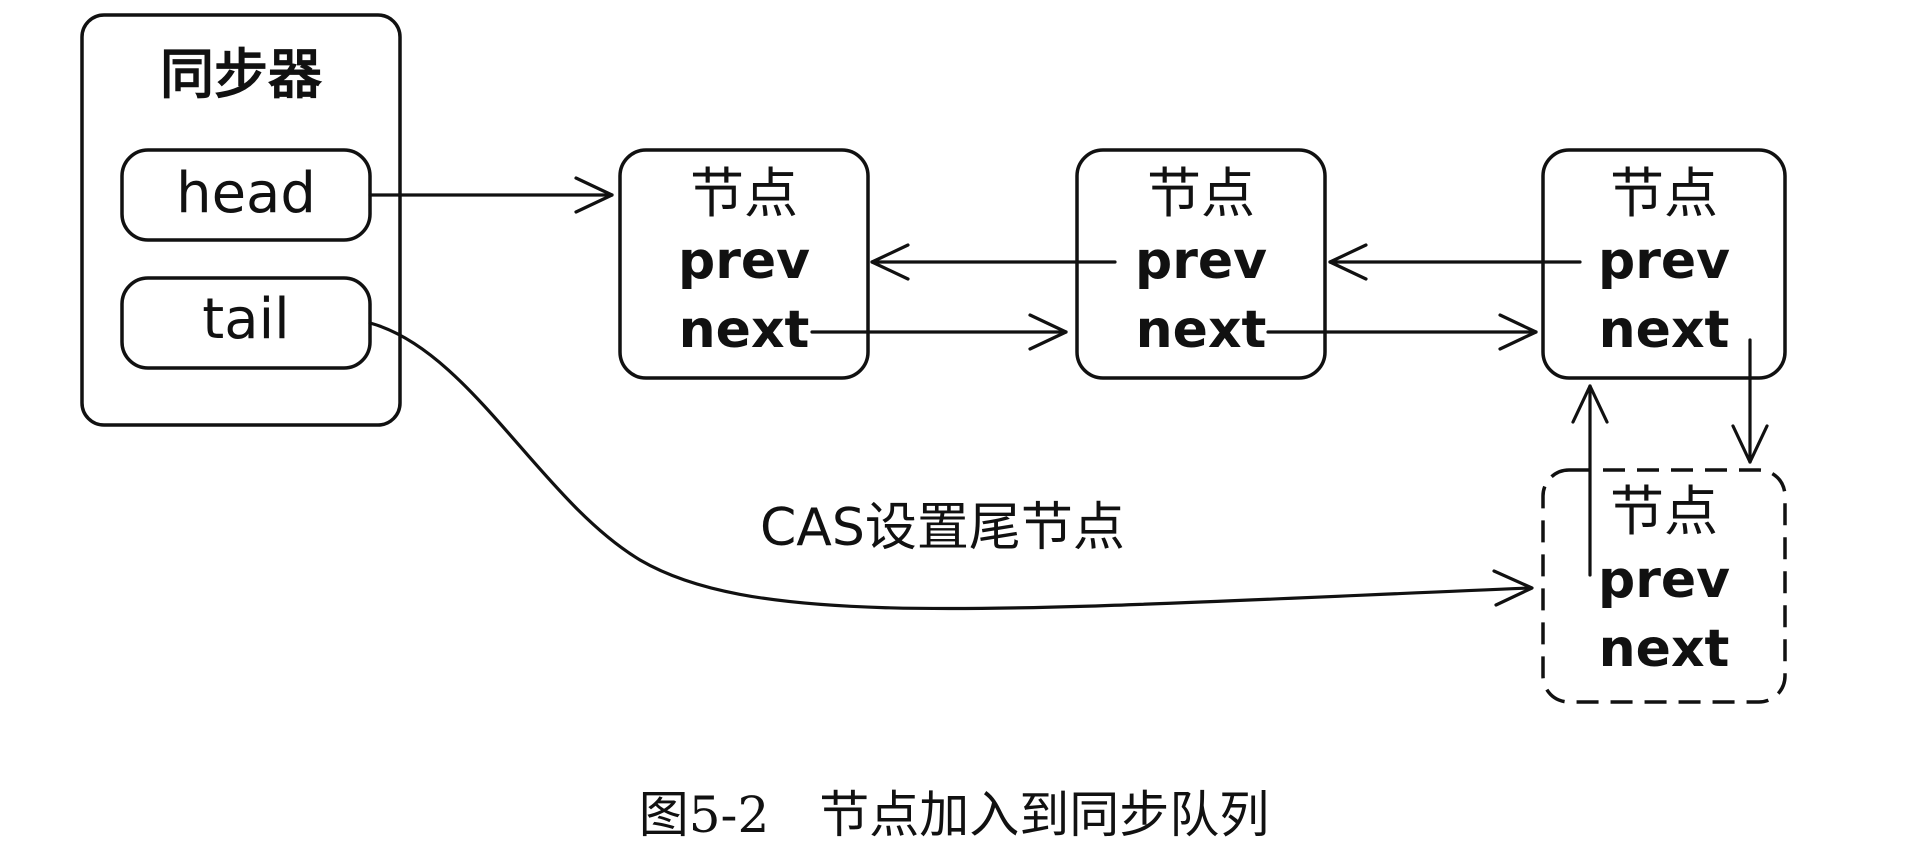  What do you see at coordinates (1664, 193) in the screenshot?
I see `node-3-title: 节点` at bounding box center [1664, 193].